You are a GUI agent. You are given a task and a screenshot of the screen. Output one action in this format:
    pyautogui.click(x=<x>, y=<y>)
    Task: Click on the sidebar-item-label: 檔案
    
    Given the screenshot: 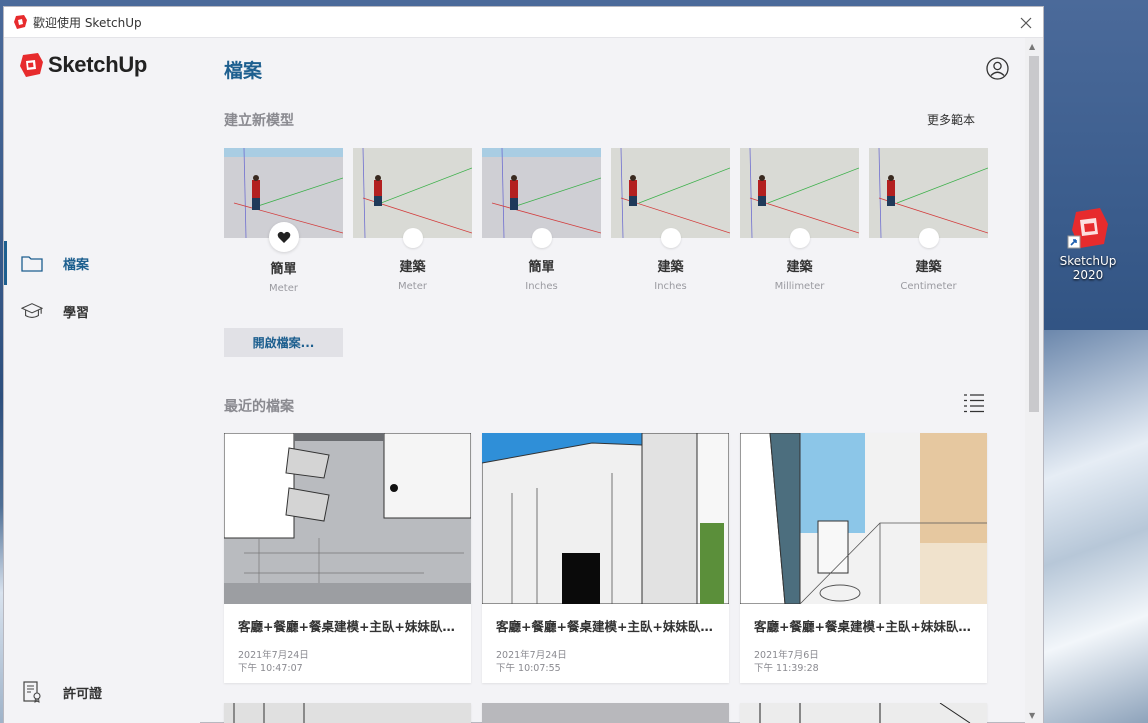 What is the action you would take?
    pyautogui.click(x=76, y=265)
    